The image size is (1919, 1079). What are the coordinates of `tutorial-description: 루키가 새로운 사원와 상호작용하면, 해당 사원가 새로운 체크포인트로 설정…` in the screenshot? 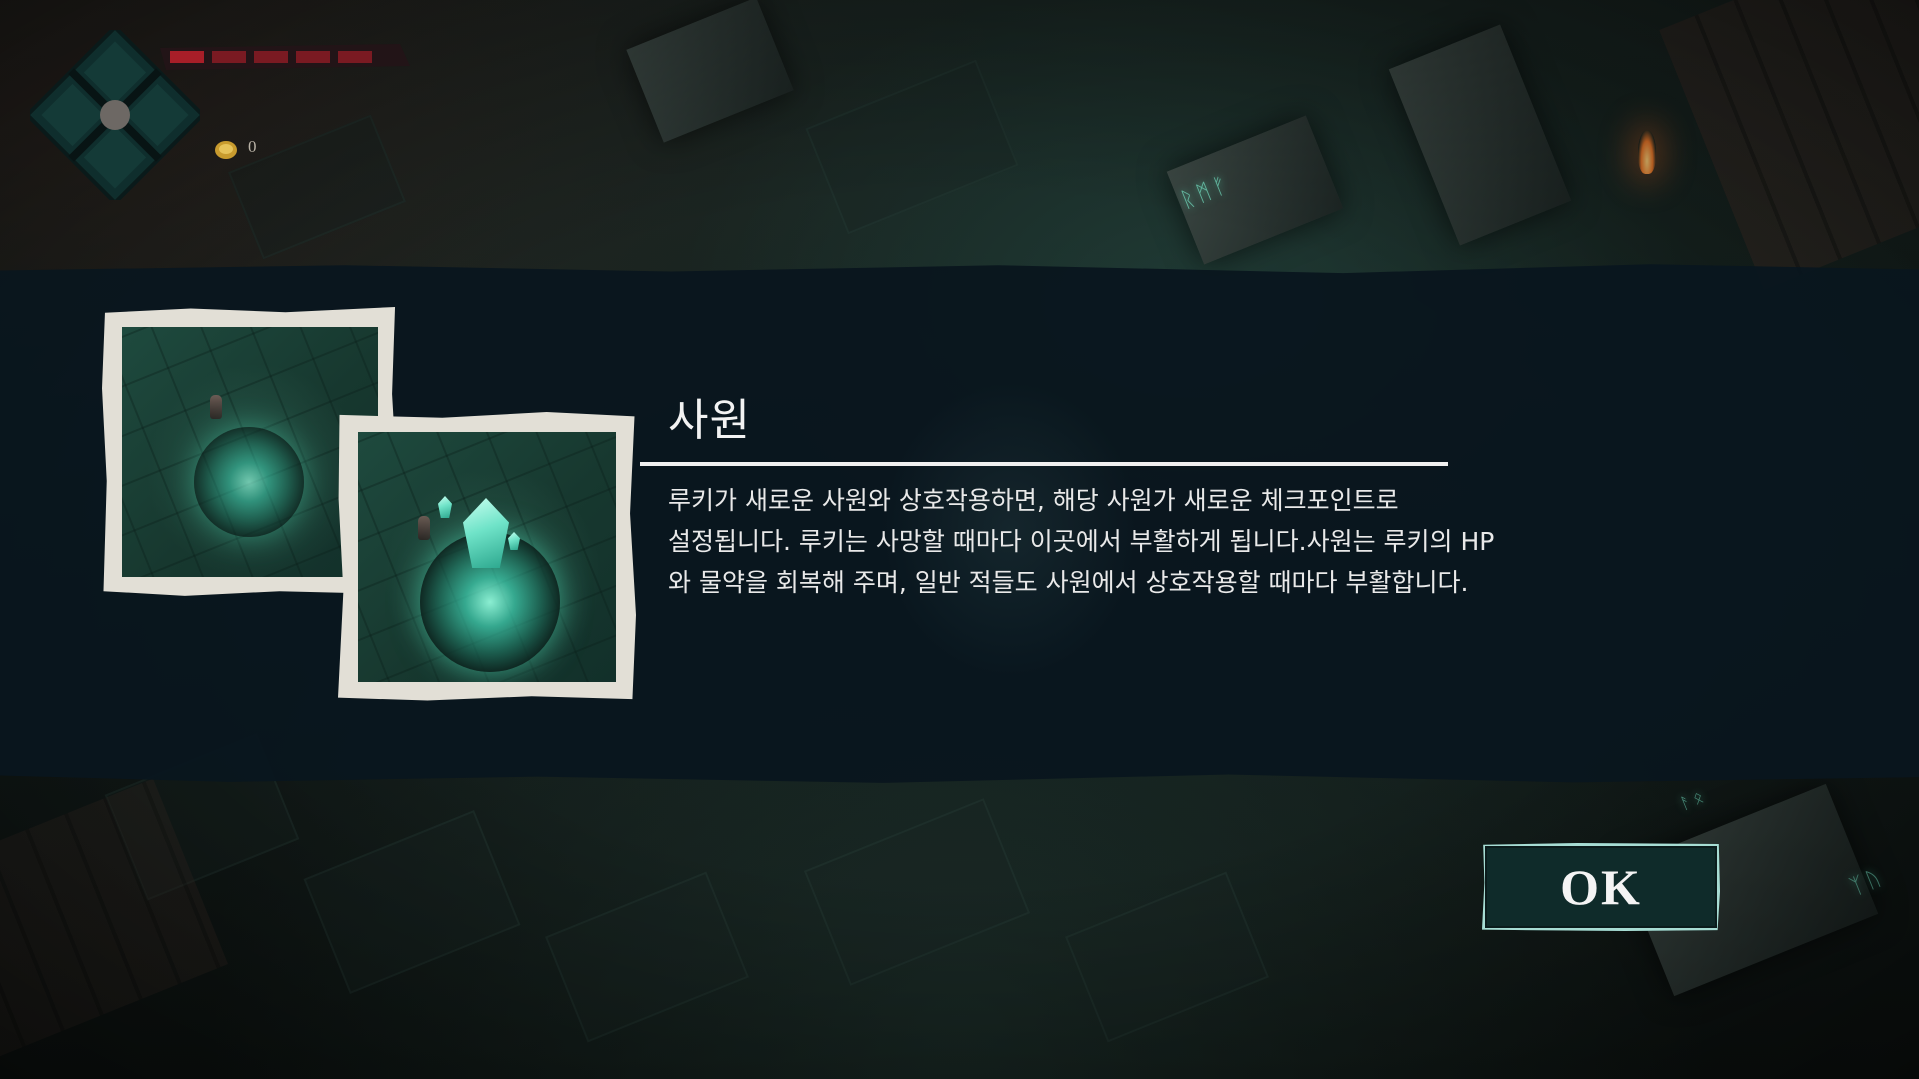 It's located at (1188, 541).